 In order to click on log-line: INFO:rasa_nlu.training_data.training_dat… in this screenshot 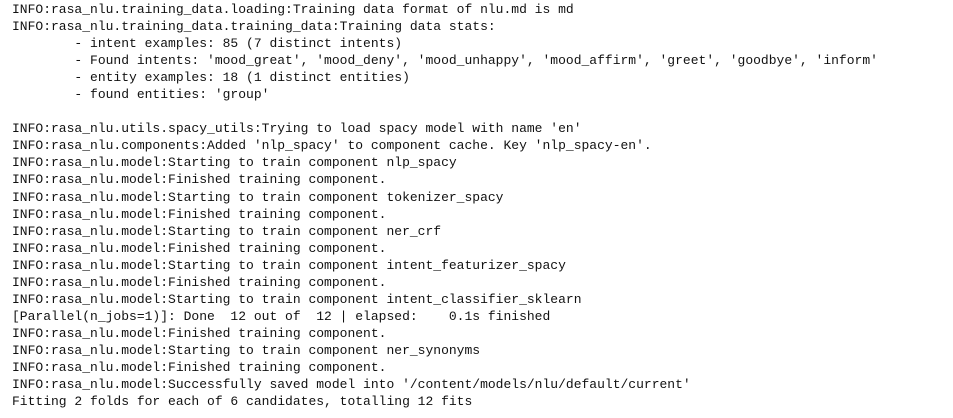, I will do `click(254, 27)`.